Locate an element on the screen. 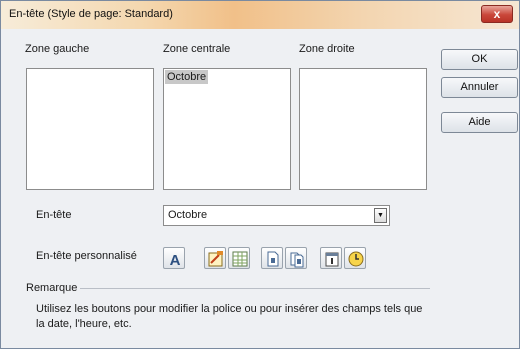  time-field-icon is located at coordinates (356, 259).